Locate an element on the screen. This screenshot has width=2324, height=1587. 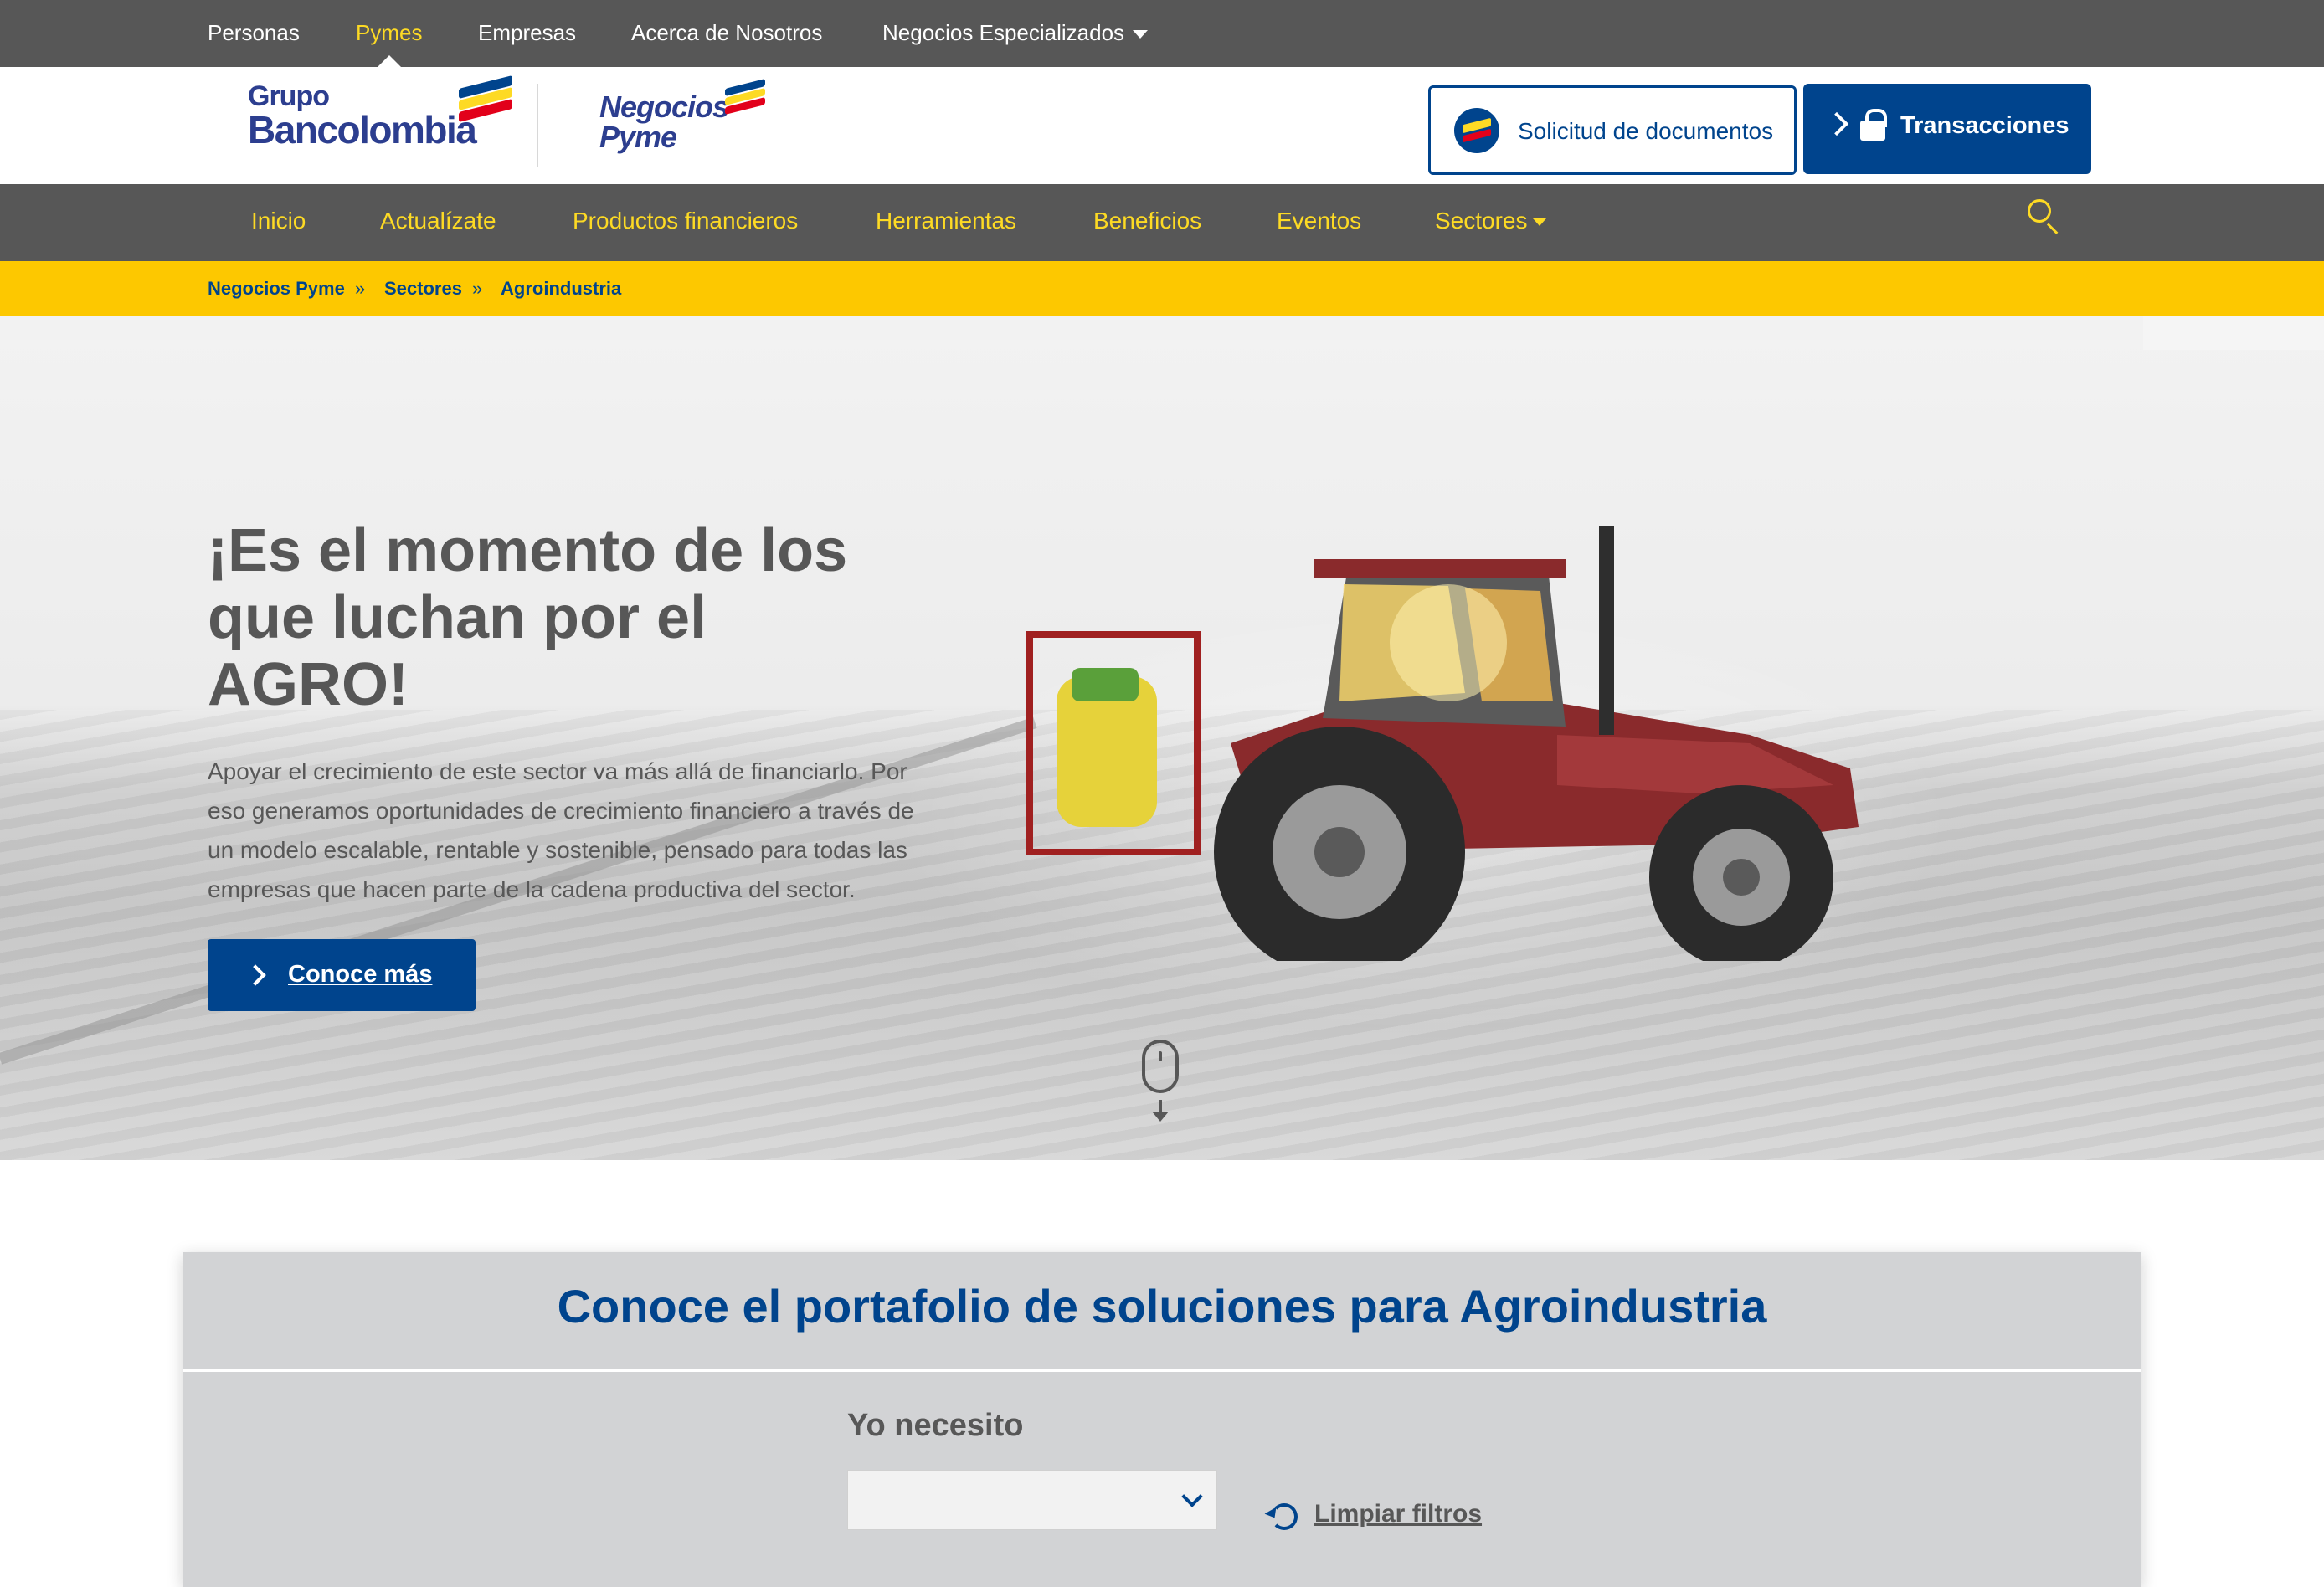
active-indicator is located at coordinates (390, 61).